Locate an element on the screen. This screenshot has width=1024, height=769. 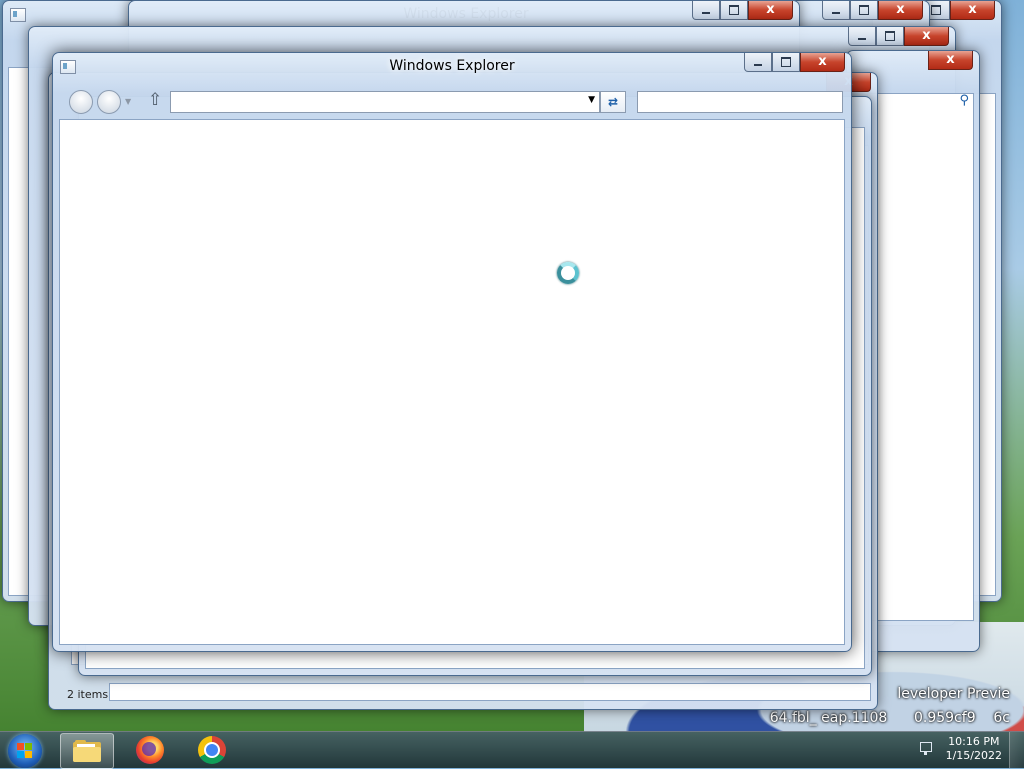
firefox-icon is located at coordinates (150, 750).